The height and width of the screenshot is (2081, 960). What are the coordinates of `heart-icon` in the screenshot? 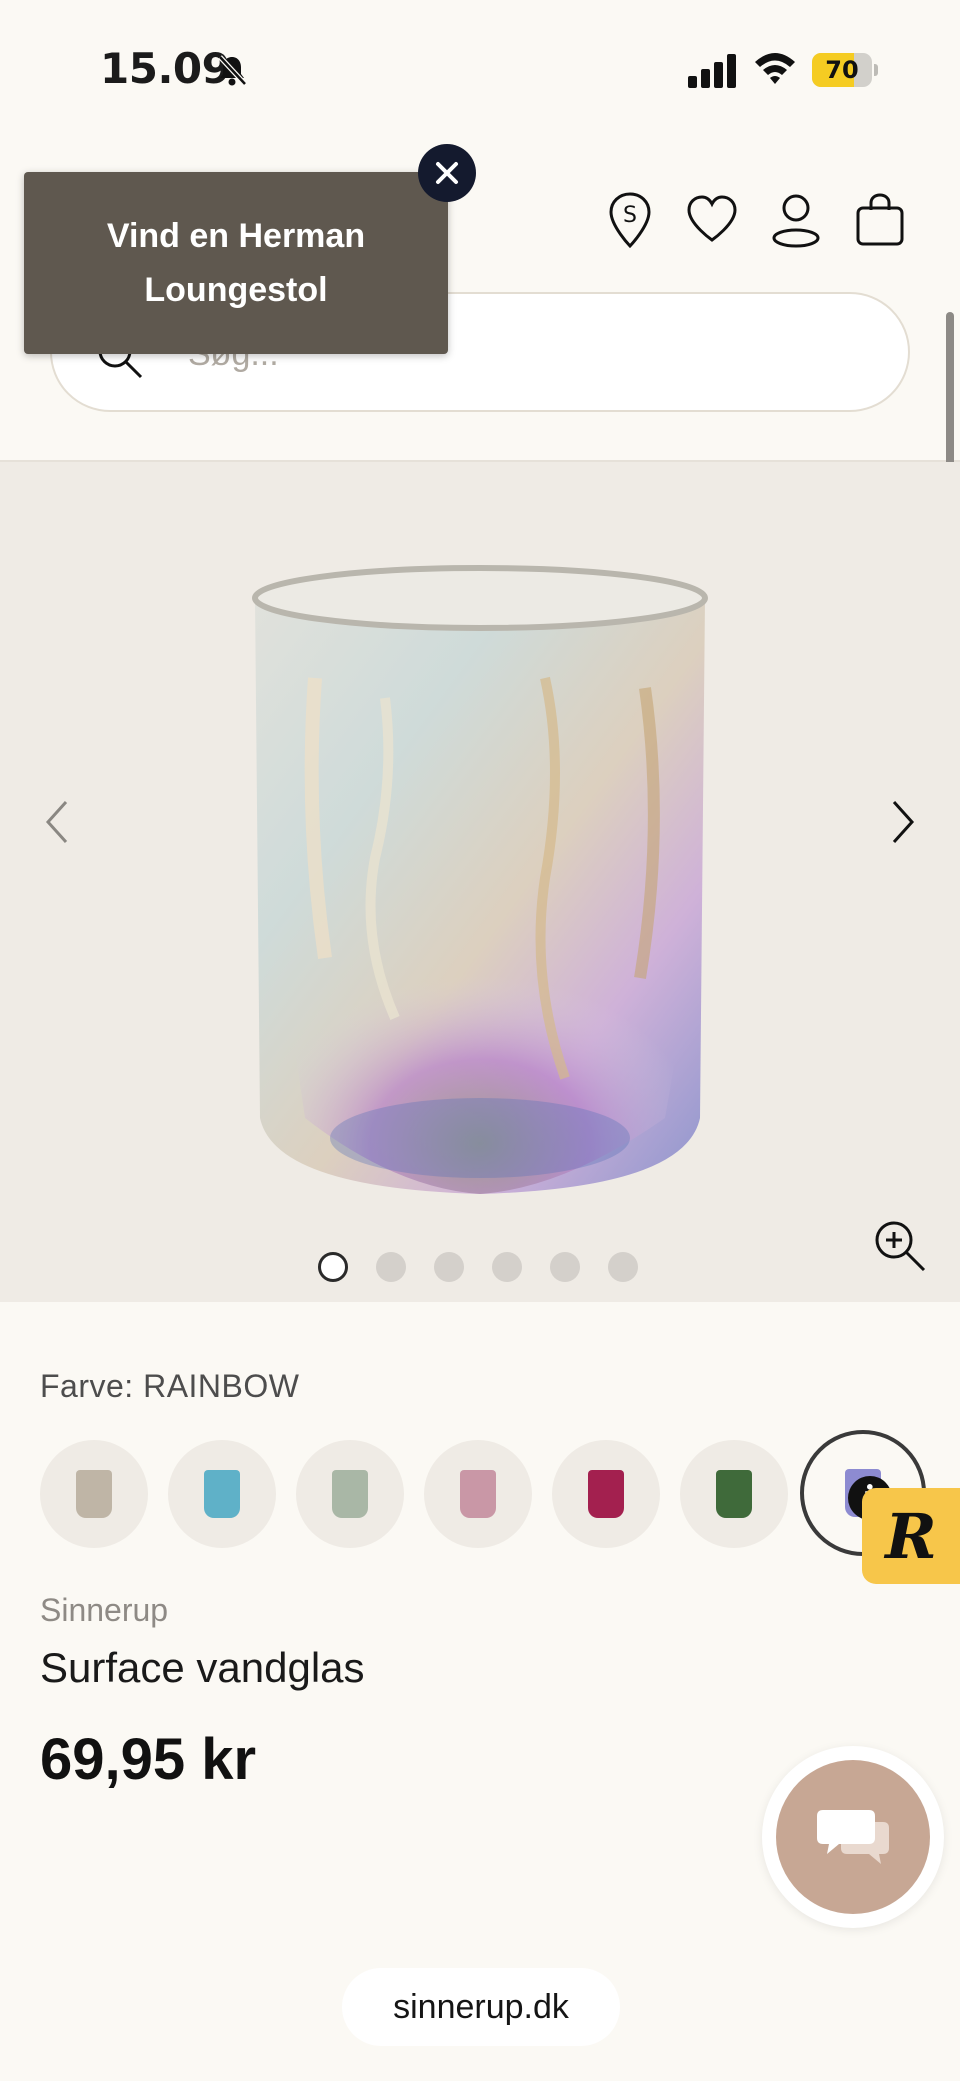 It's located at (712, 220).